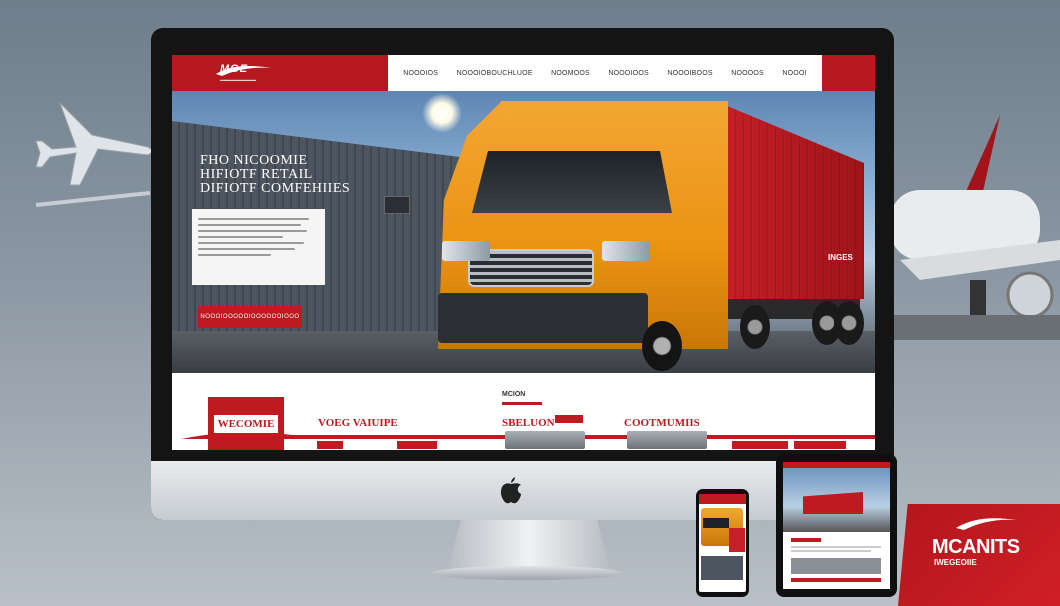 Image resolution: width=1060 pixels, height=606 pixels. I want to click on brand-name: MCANITS, so click(976, 547).